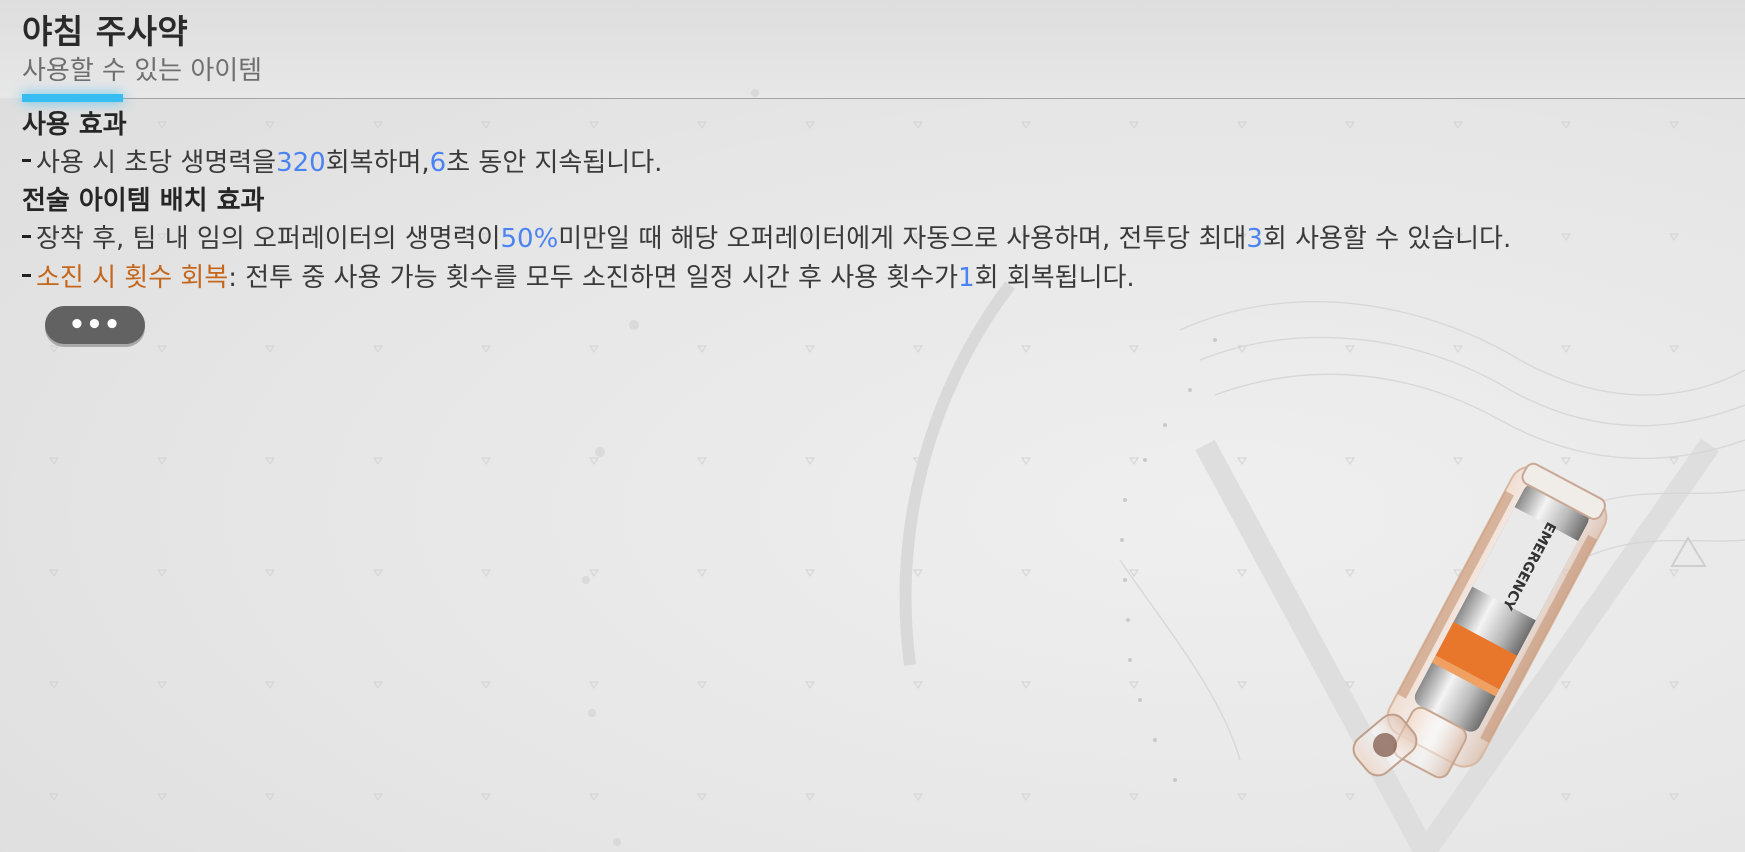 The width and height of the screenshot is (1745, 852). Describe the element at coordinates (72, 98) in the screenshot. I see `accent-bar` at that location.